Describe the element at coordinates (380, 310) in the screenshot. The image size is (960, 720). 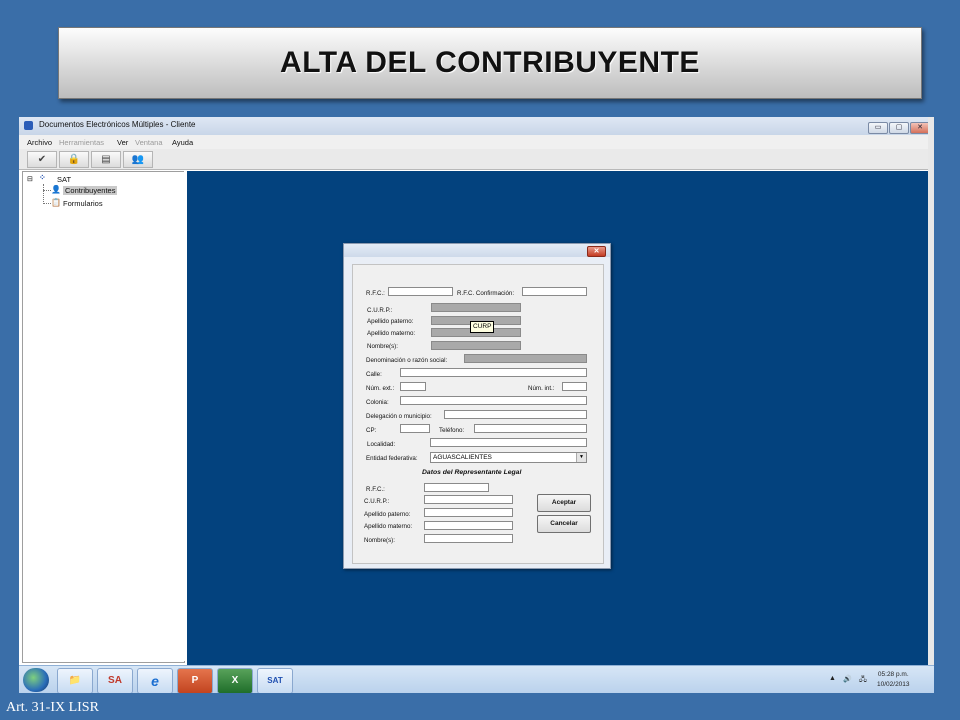
I see `curp-label: C.U.R.P.:` at that location.